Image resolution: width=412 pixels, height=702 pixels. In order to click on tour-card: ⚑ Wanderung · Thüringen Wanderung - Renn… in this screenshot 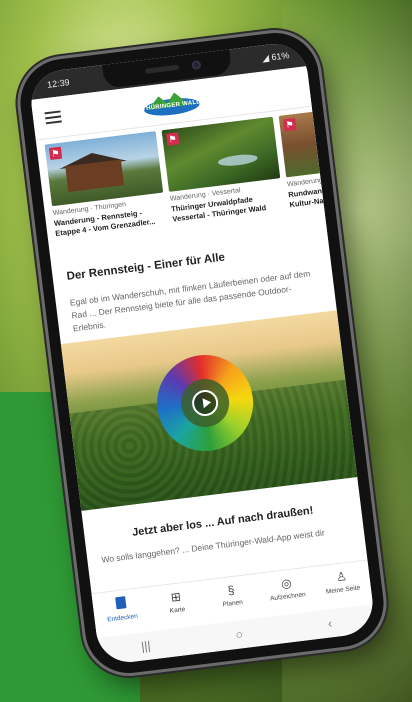, I will do `click(106, 192)`.